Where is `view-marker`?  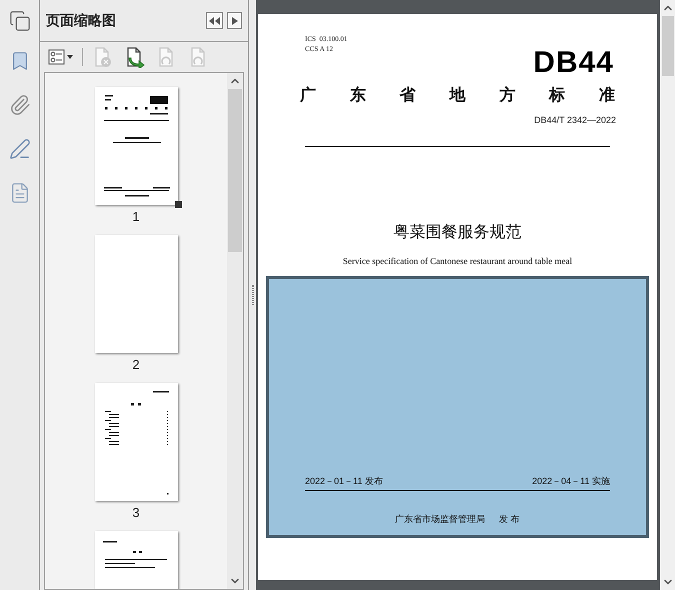
view-marker is located at coordinates (178, 204).